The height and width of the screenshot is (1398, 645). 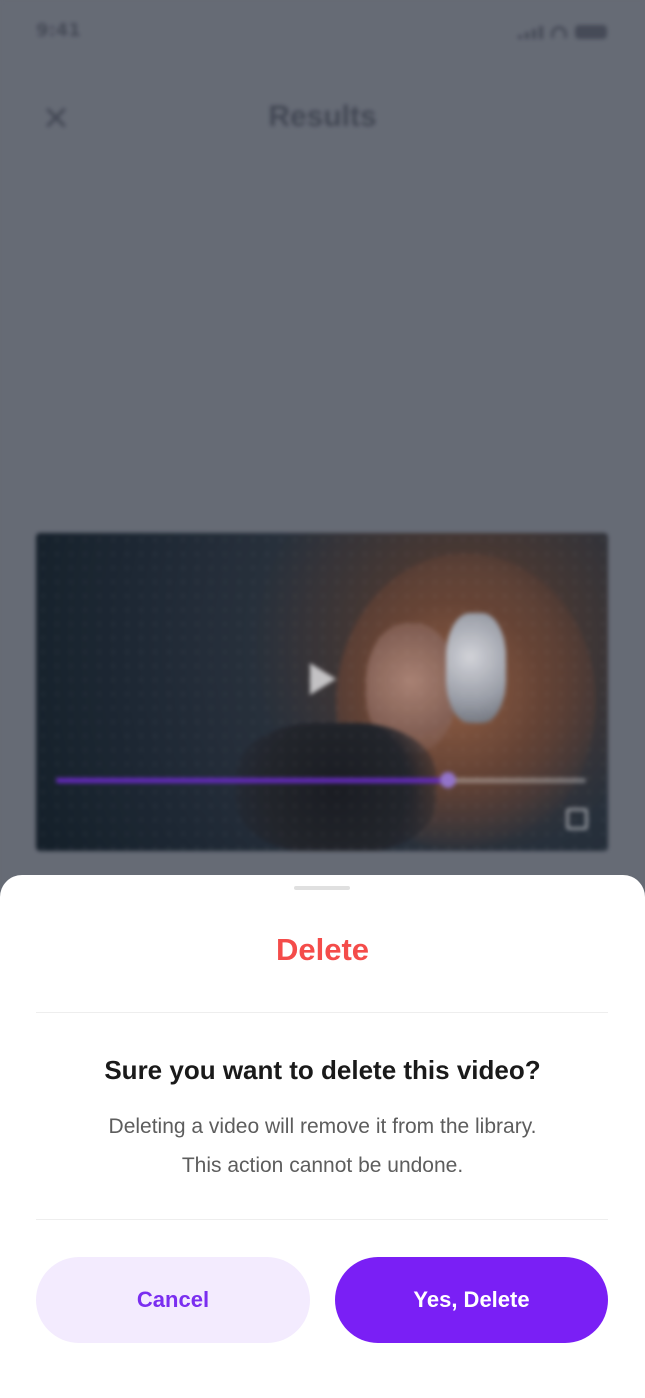 I want to click on confirm-question: Sure you want to delete this video?, so click(x=322, y=1070).